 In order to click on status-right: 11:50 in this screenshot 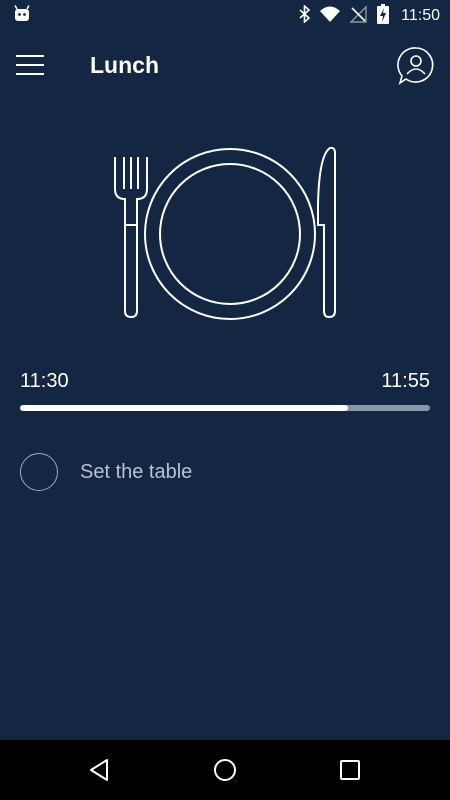, I will do `click(369, 16)`.